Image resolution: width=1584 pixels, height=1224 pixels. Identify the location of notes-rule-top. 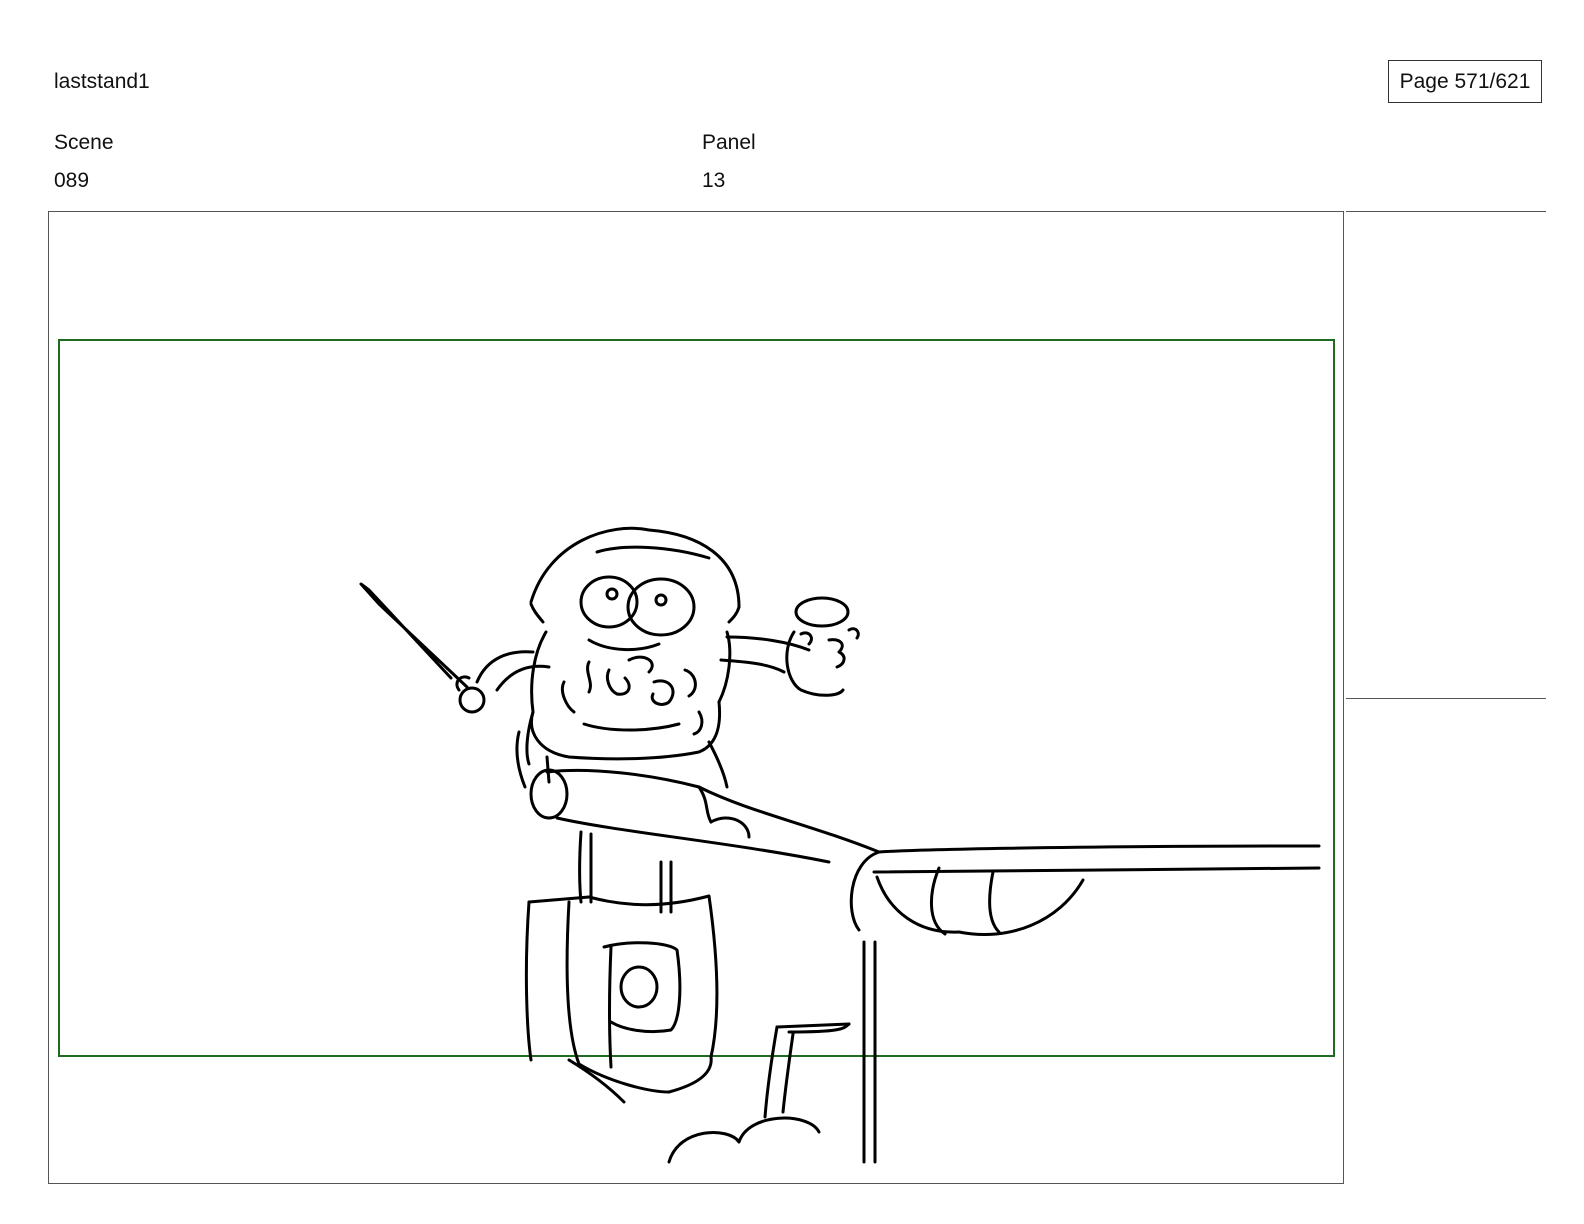
(1446, 211).